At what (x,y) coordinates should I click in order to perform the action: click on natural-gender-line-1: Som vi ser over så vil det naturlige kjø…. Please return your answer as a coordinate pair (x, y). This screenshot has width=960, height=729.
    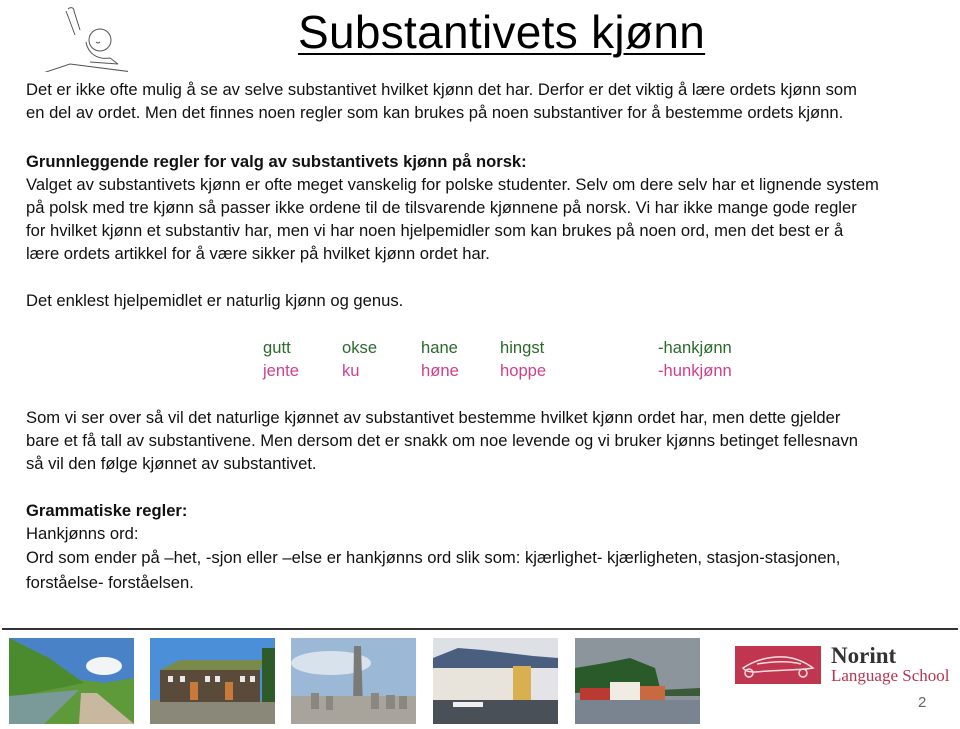
    Looking at the image, I should click on (433, 417).